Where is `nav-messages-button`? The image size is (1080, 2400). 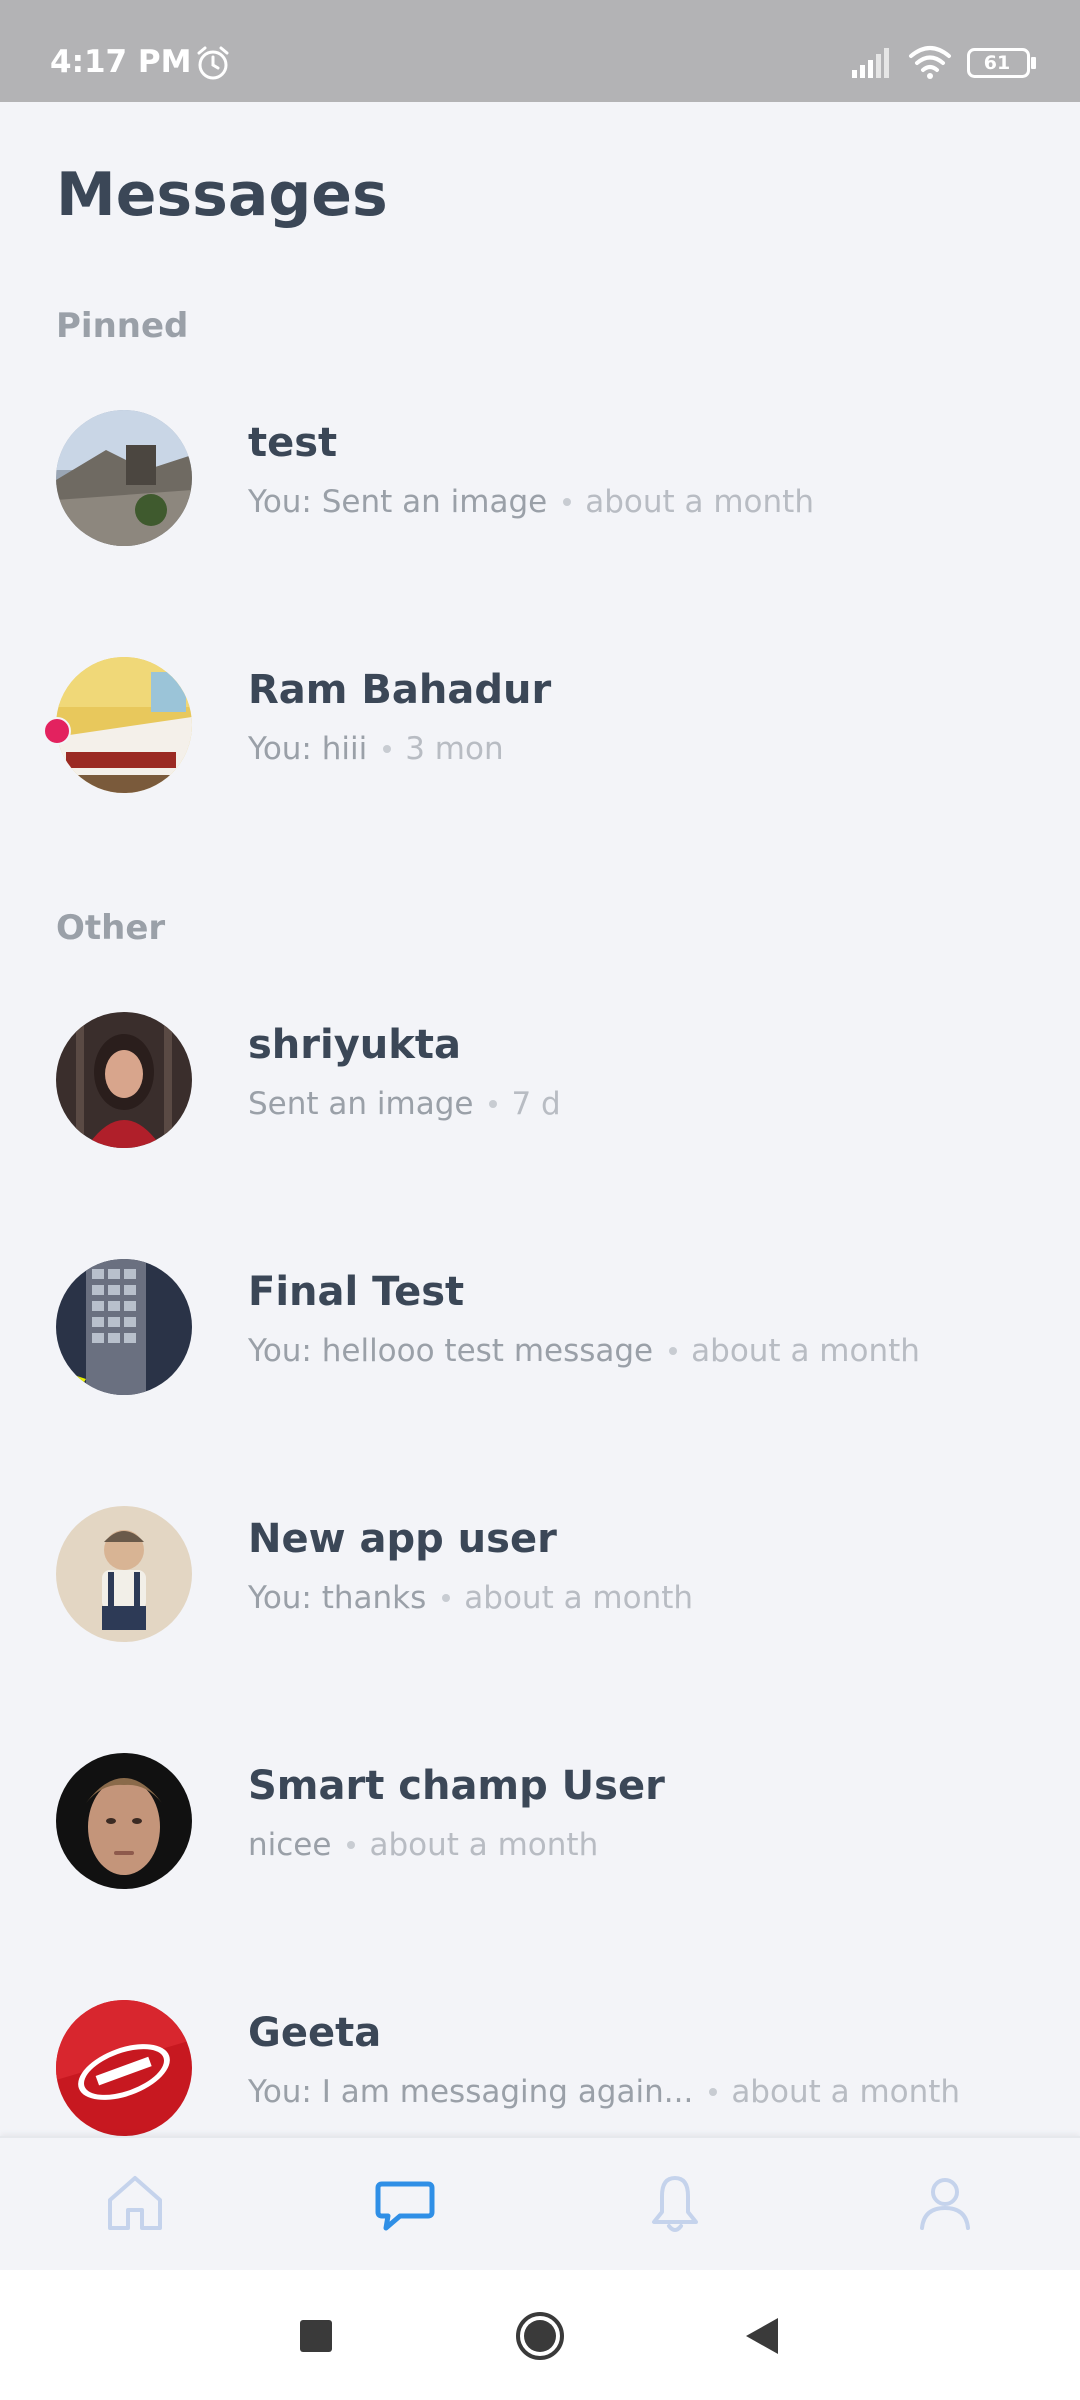 nav-messages-button is located at coordinates (405, 2203).